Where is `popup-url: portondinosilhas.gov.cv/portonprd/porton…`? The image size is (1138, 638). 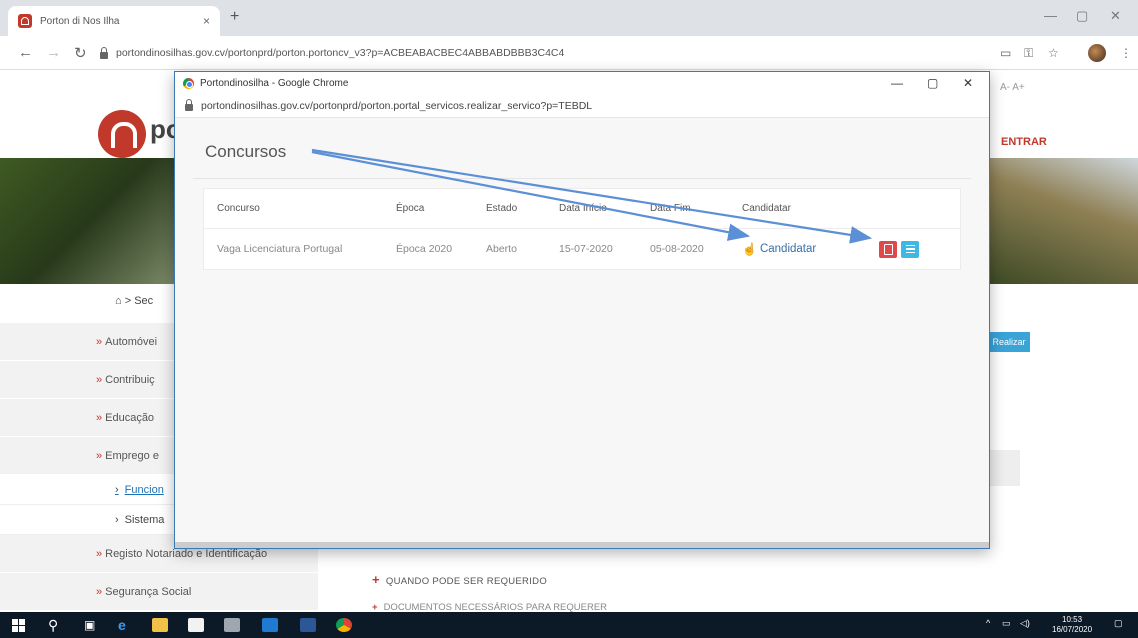 popup-url: portondinosilhas.gov.cv/portonprd/porton… is located at coordinates (397, 105).